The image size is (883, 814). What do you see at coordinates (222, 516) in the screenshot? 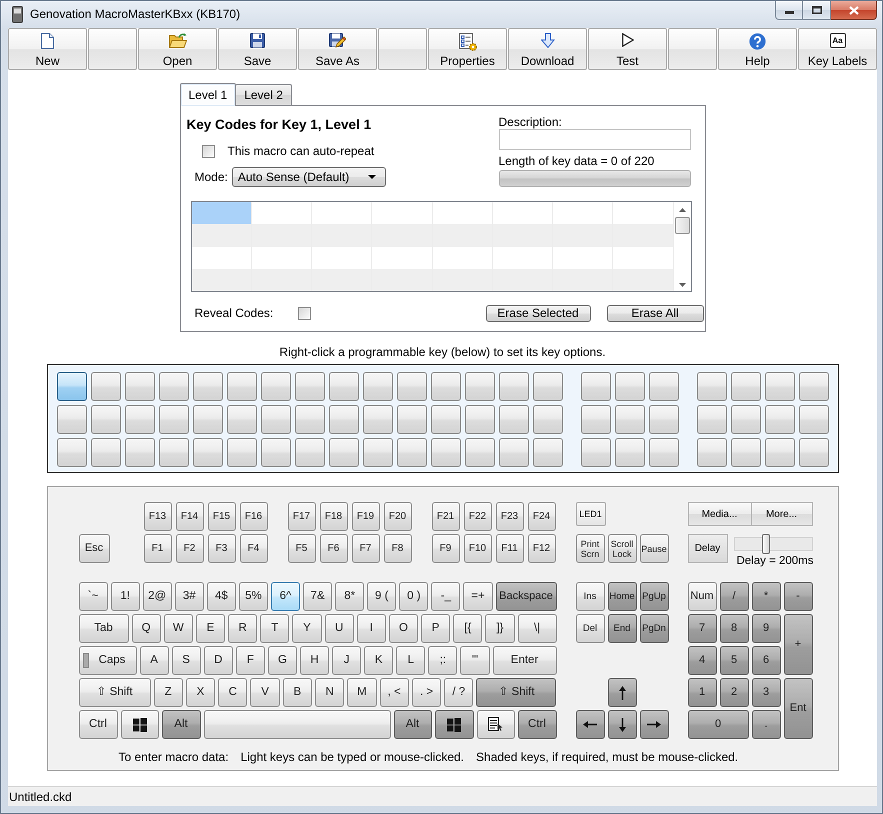
I see `keyboard-key: F15` at bounding box center [222, 516].